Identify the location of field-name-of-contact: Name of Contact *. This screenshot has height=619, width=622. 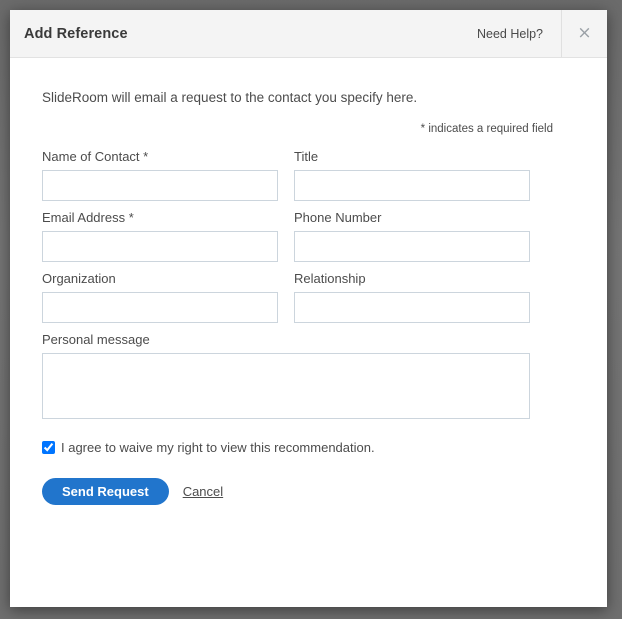
(160, 175).